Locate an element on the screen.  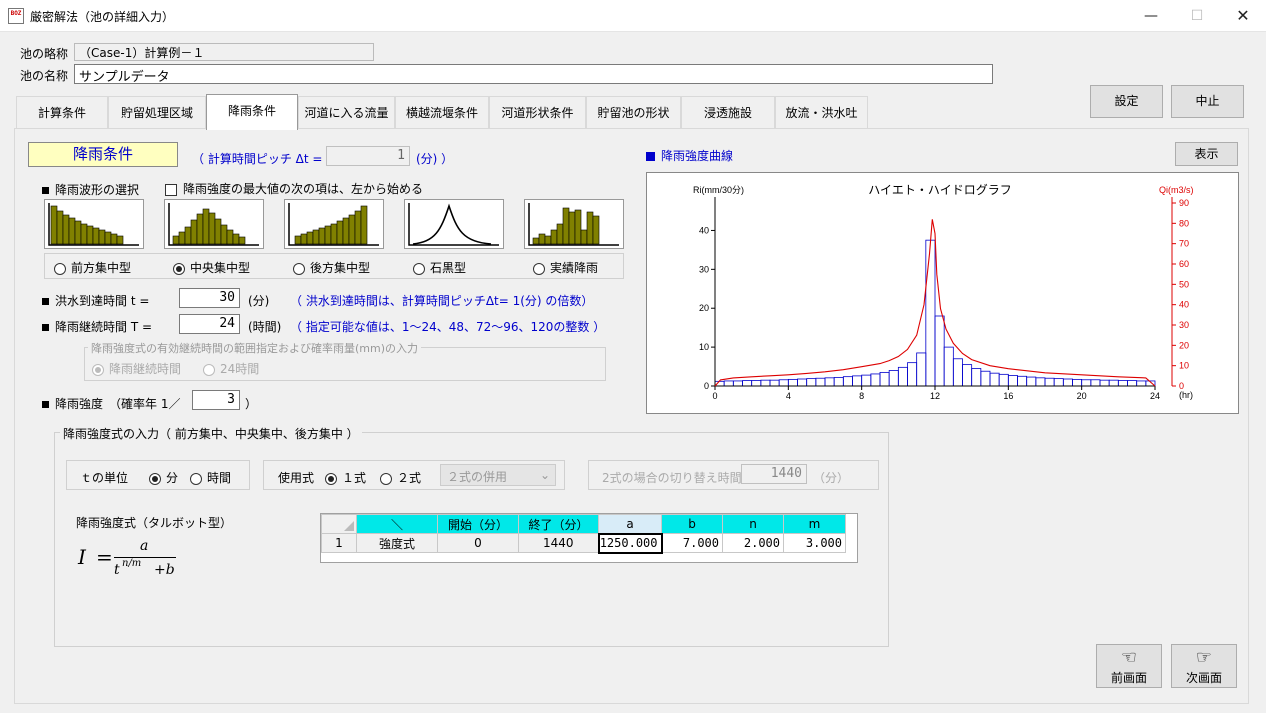
prev-screen-button: ☜ 前画面 is located at coordinates (1129, 666).